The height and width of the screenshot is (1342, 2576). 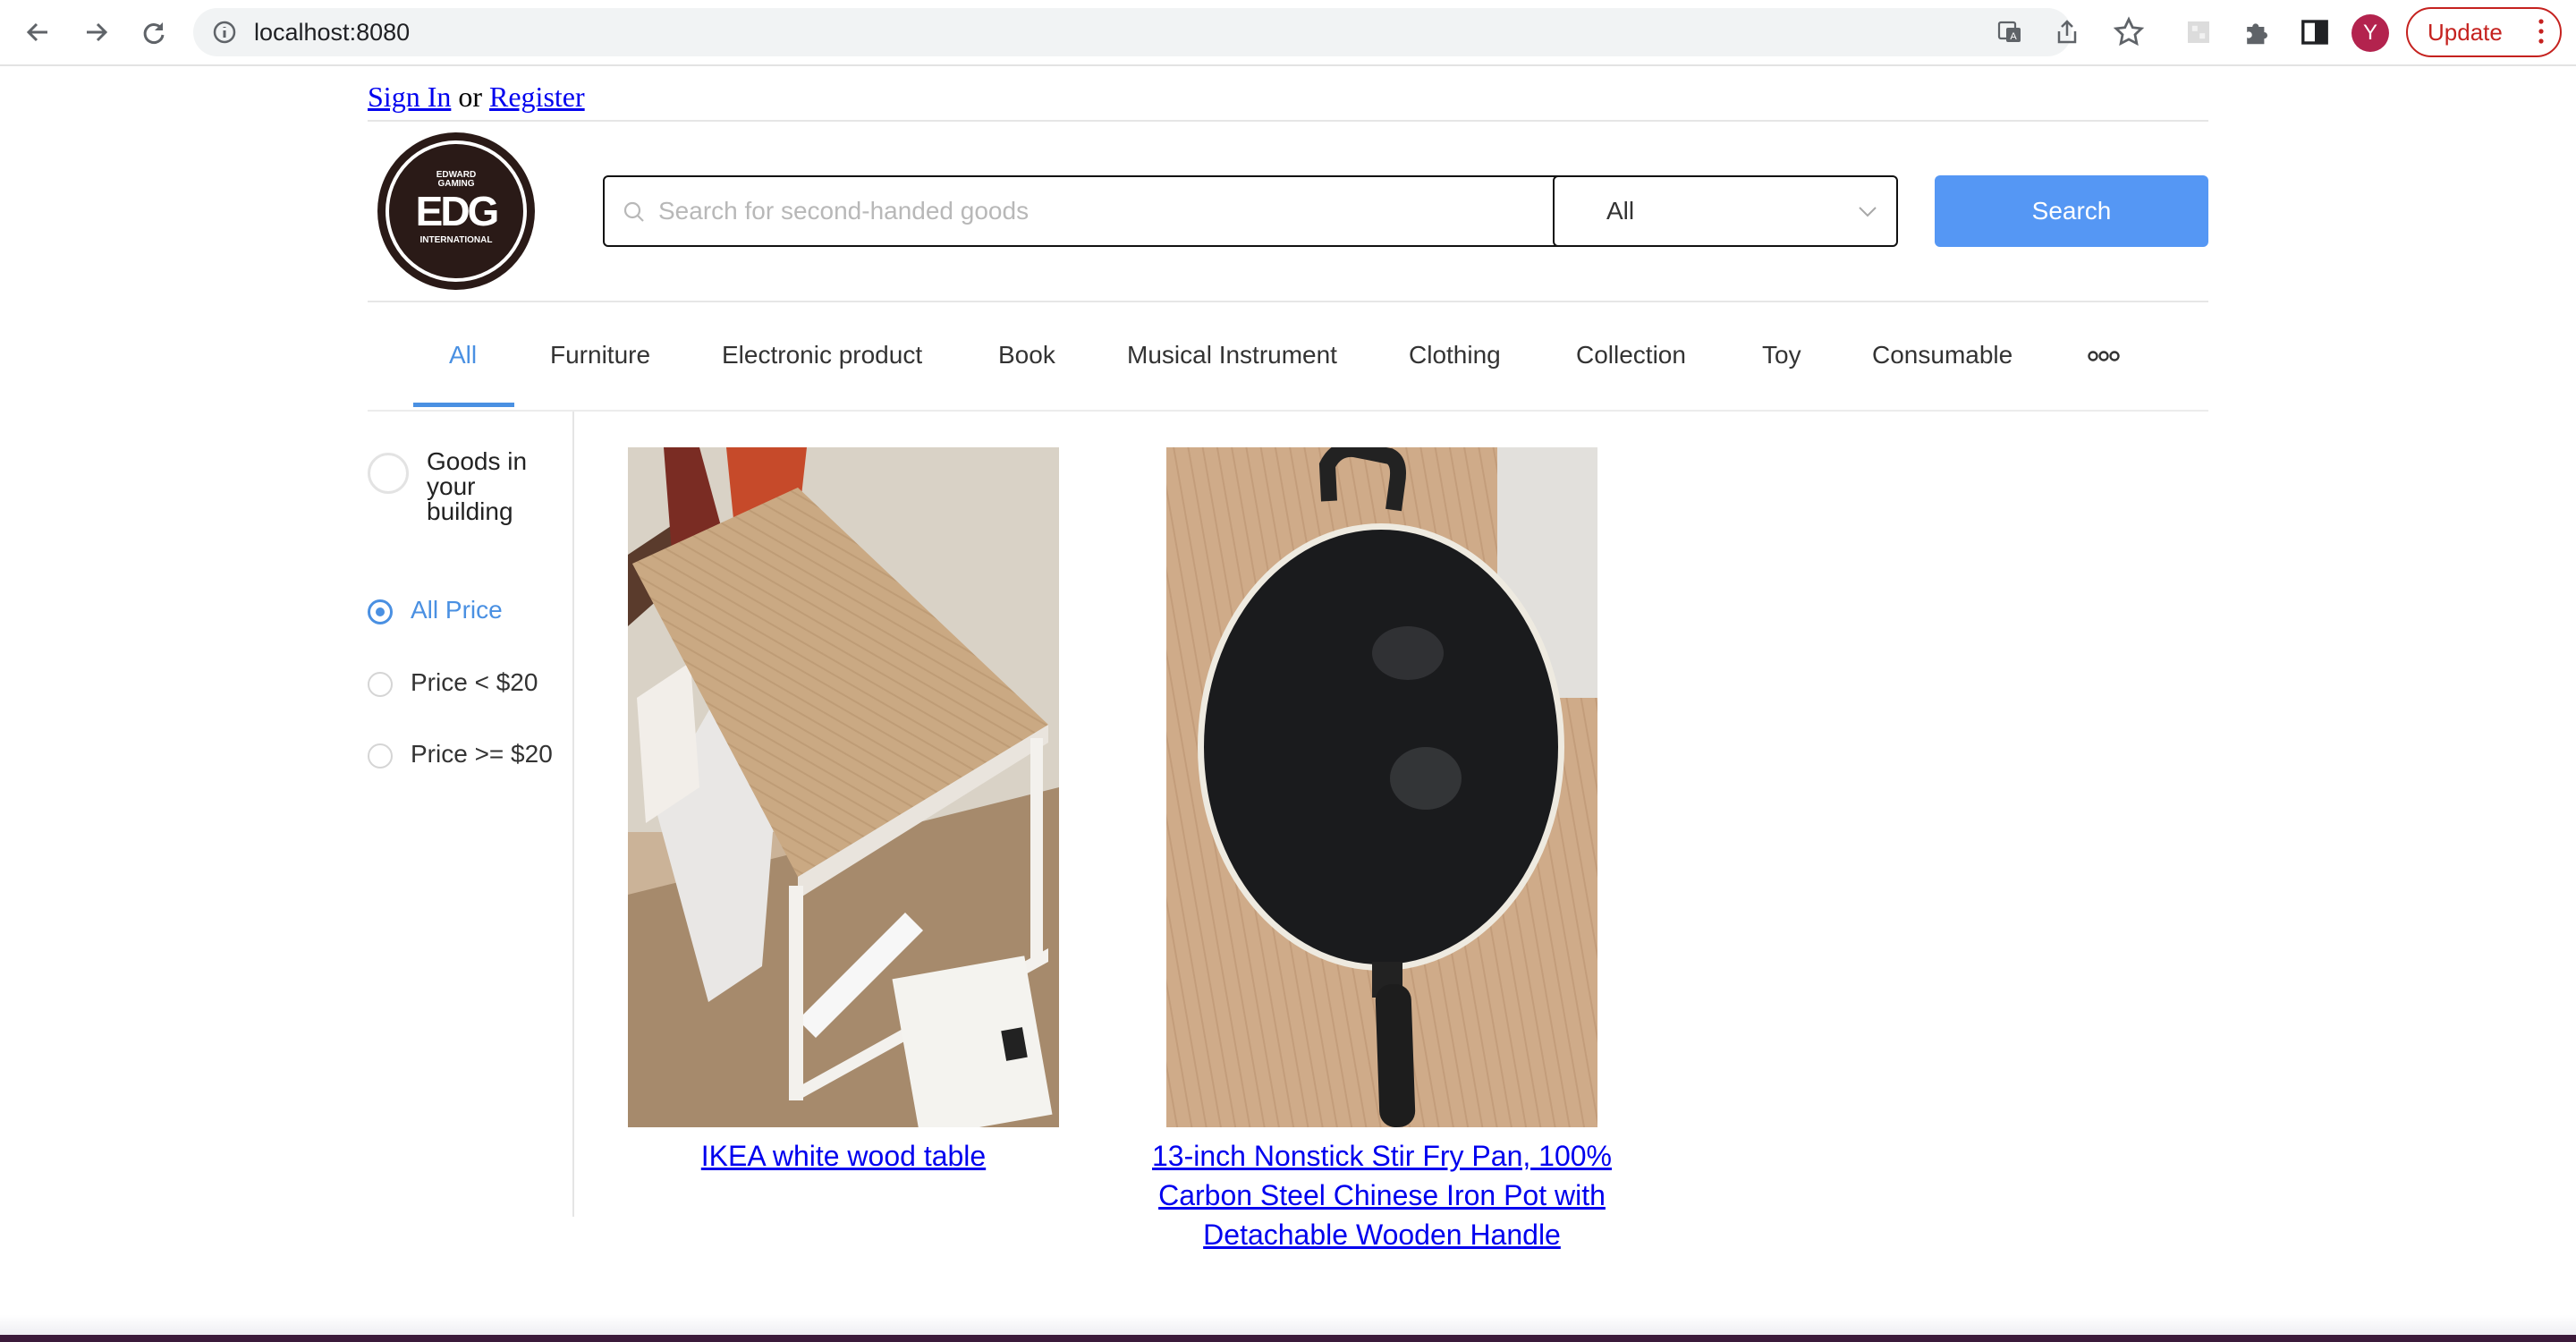 What do you see at coordinates (2198, 32) in the screenshot?
I see `extension-icon` at bounding box center [2198, 32].